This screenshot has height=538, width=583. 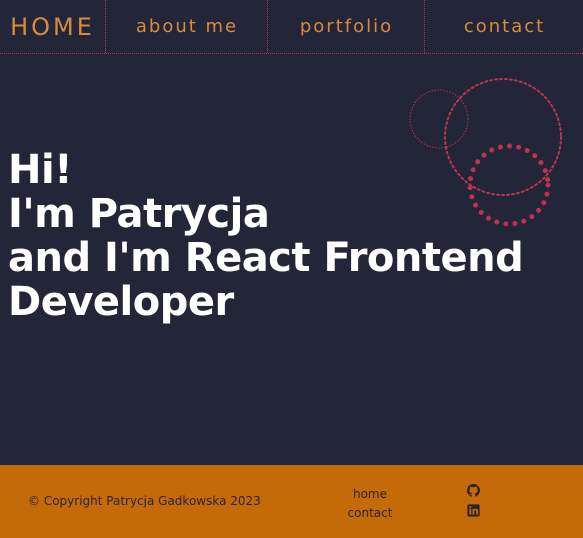 I want to click on nav-portfolio-link: portfolio, so click(x=346, y=26).